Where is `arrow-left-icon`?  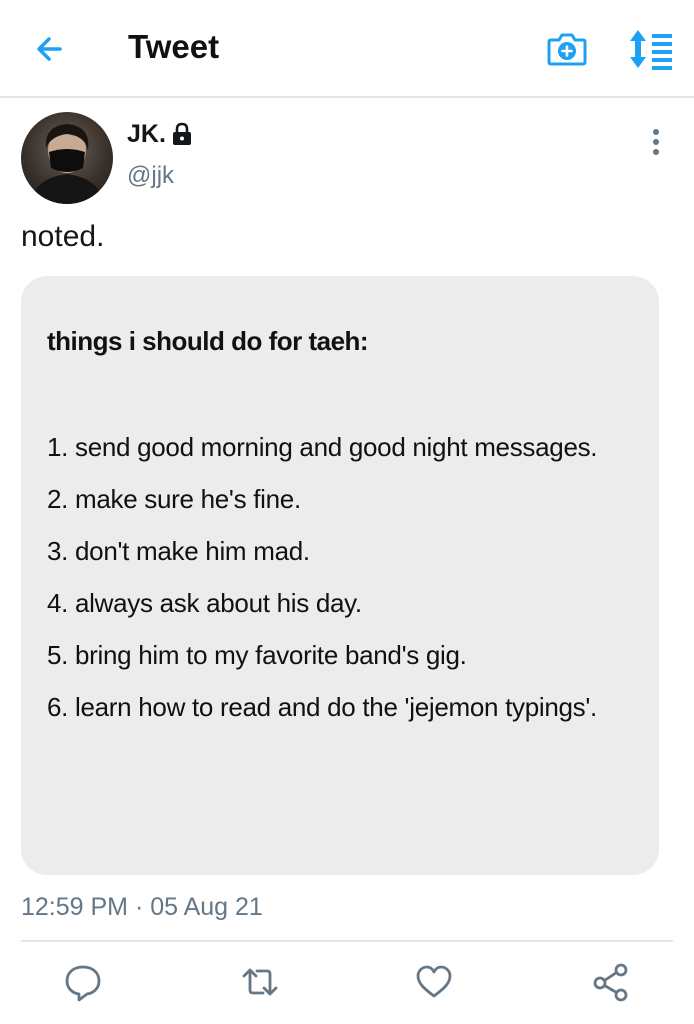 arrow-left-icon is located at coordinates (49, 49).